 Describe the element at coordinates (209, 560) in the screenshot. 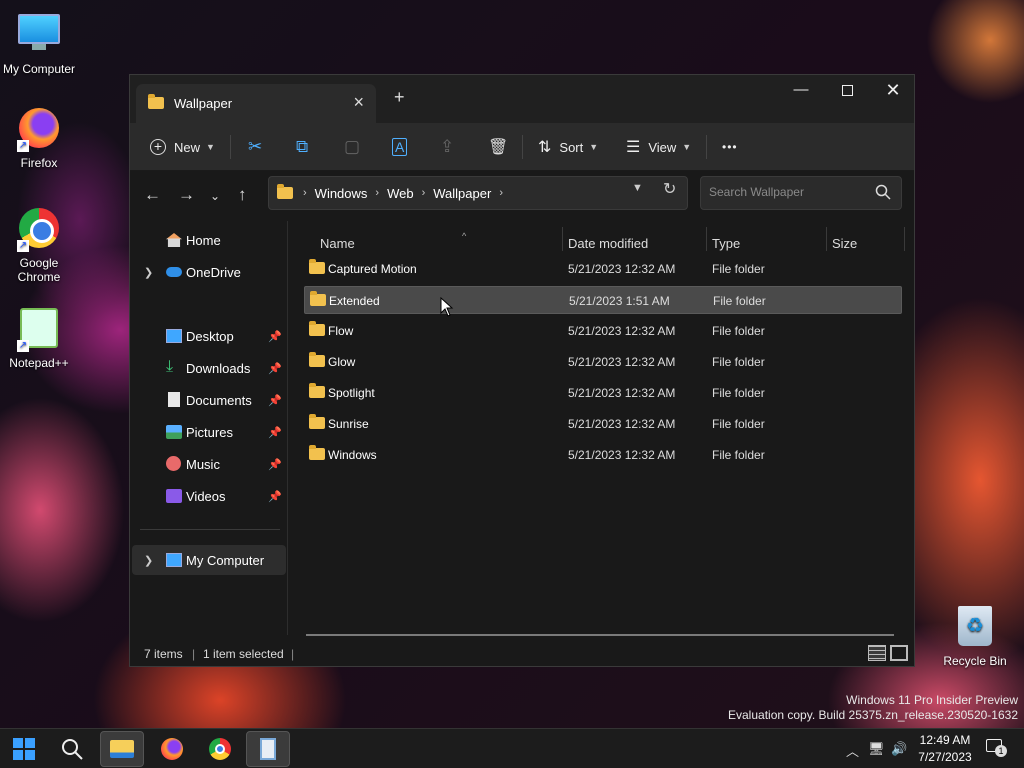

I see `sidebar-item-my-computer: ❯ My Computer` at that location.